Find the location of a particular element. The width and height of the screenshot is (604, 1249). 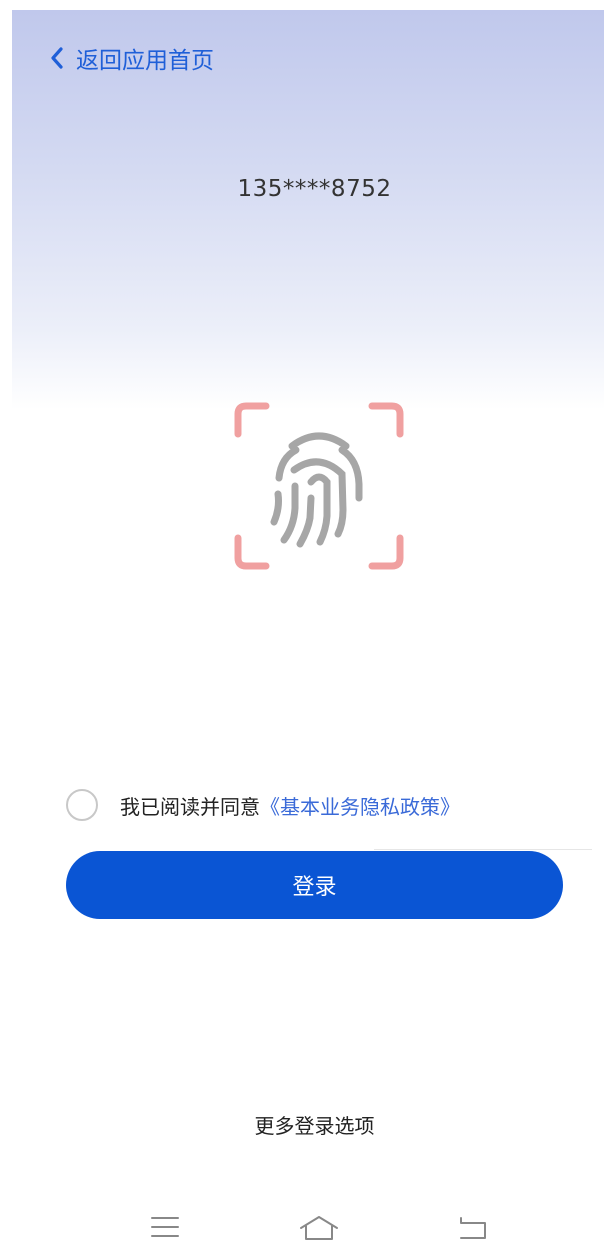

agreement-text: 我已阅读并同意 is located at coordinates (190, 806).